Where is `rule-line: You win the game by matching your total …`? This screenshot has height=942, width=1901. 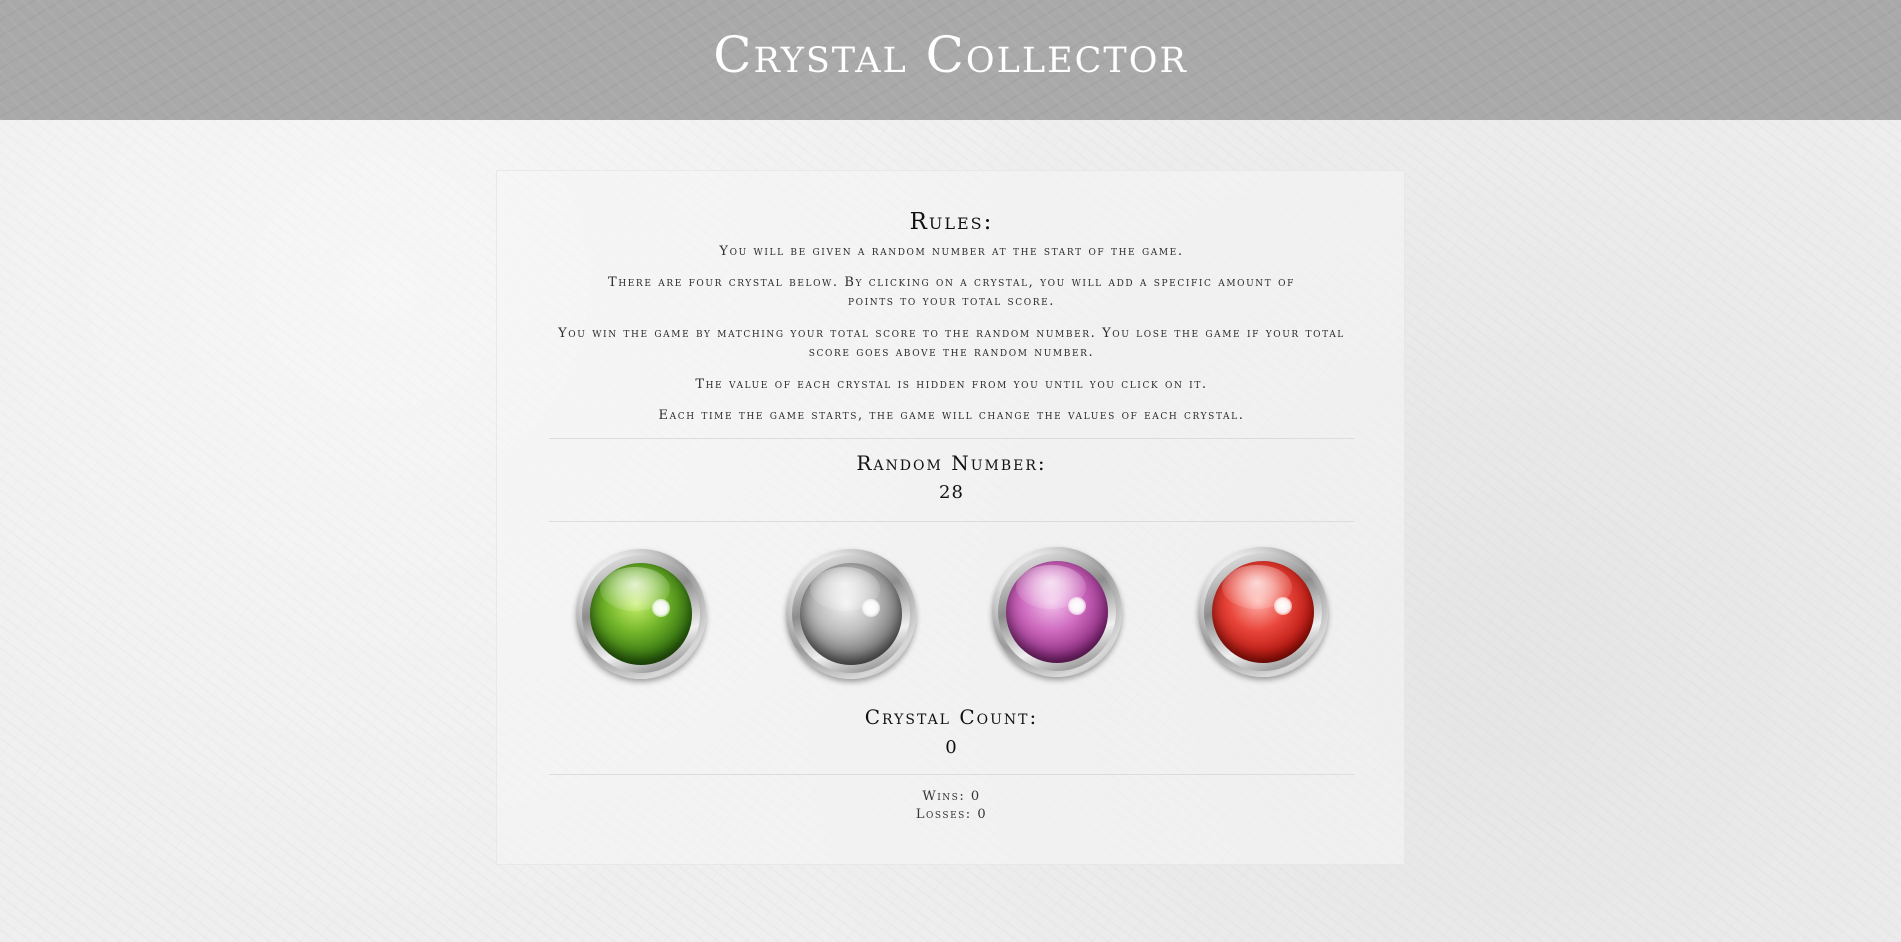
rule-line: You win the game by matching your total … is located at coordinates (951, 343).